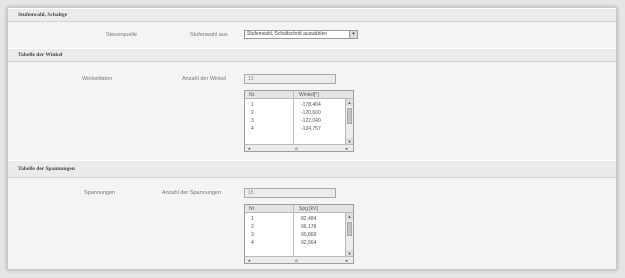 The image size is (625, 278). What do you see at coordinates (353, 34) in the screenshot?
I see `chevron-down-icon: ▾` at bounding box center [353, 34].